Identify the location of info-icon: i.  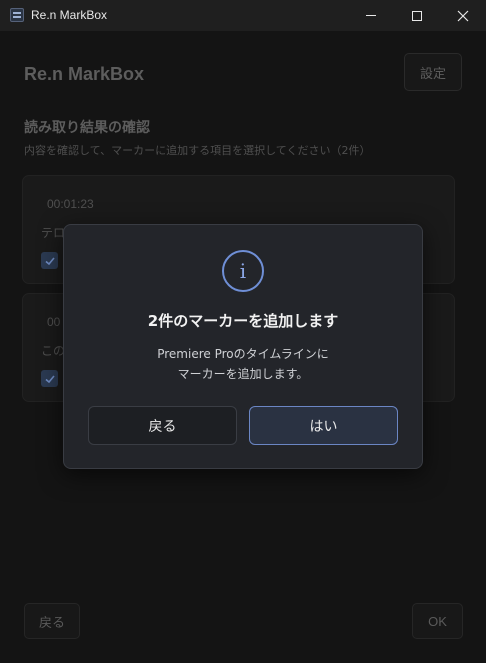
(243, 271).